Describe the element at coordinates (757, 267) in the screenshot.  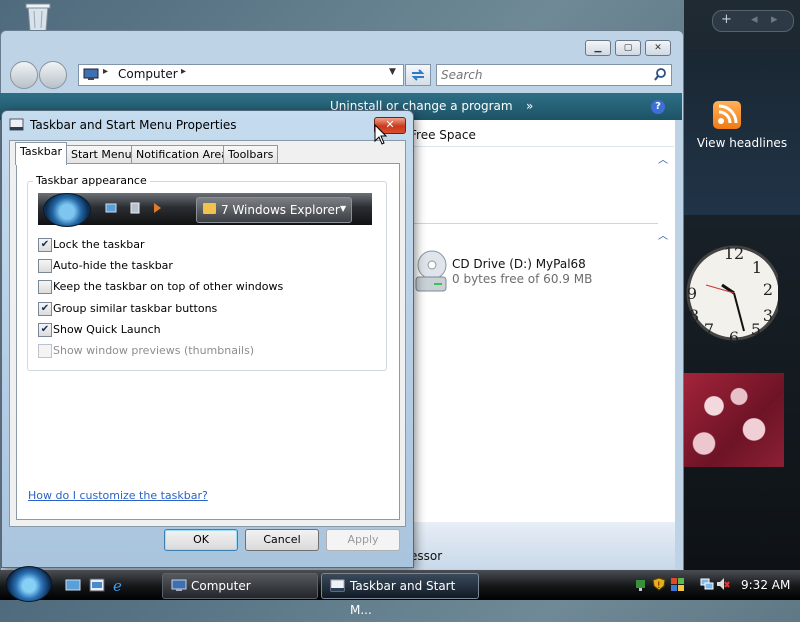
I see `svg-text: 1` at that location.